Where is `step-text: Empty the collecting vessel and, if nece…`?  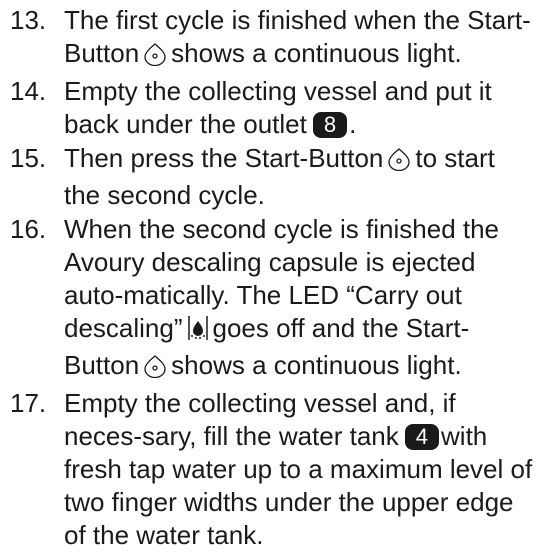 step-text: Empty the collecting vessel and, if nece… is located at coordinates (260, 419).